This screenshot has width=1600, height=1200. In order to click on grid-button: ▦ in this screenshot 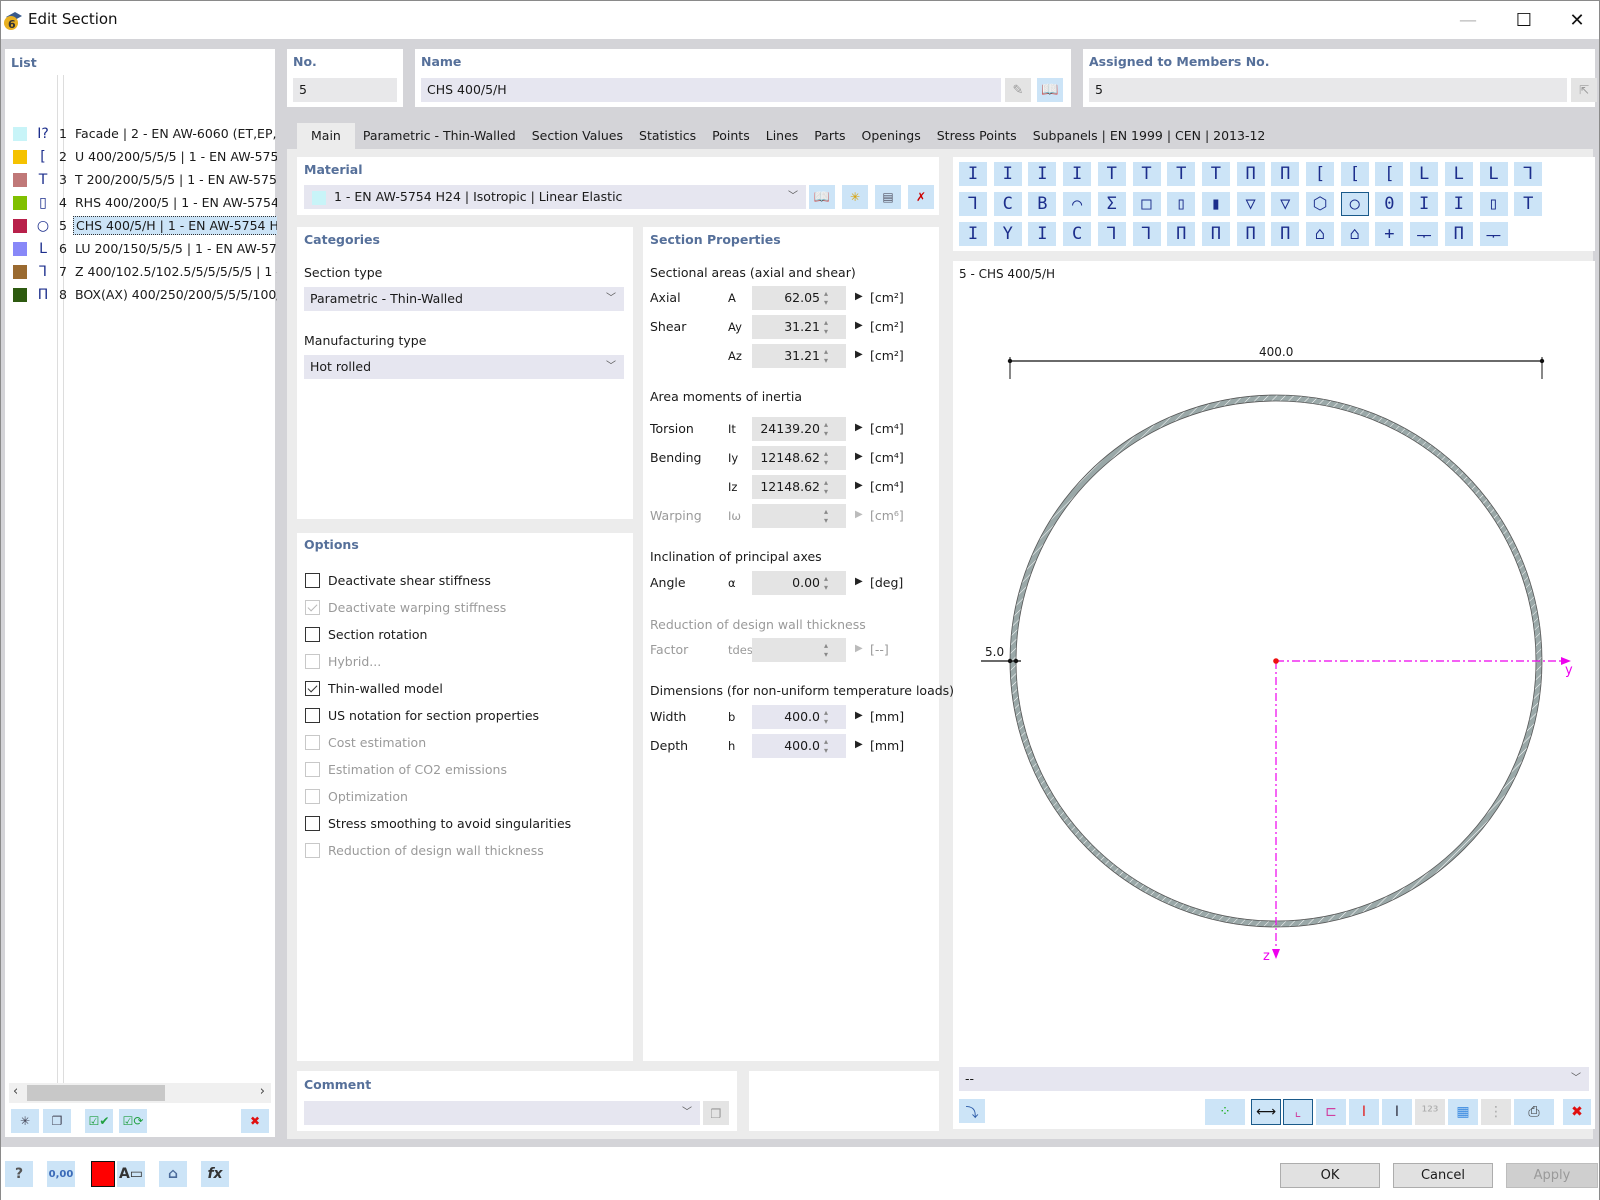, I will do `click(1463, 1112)`.